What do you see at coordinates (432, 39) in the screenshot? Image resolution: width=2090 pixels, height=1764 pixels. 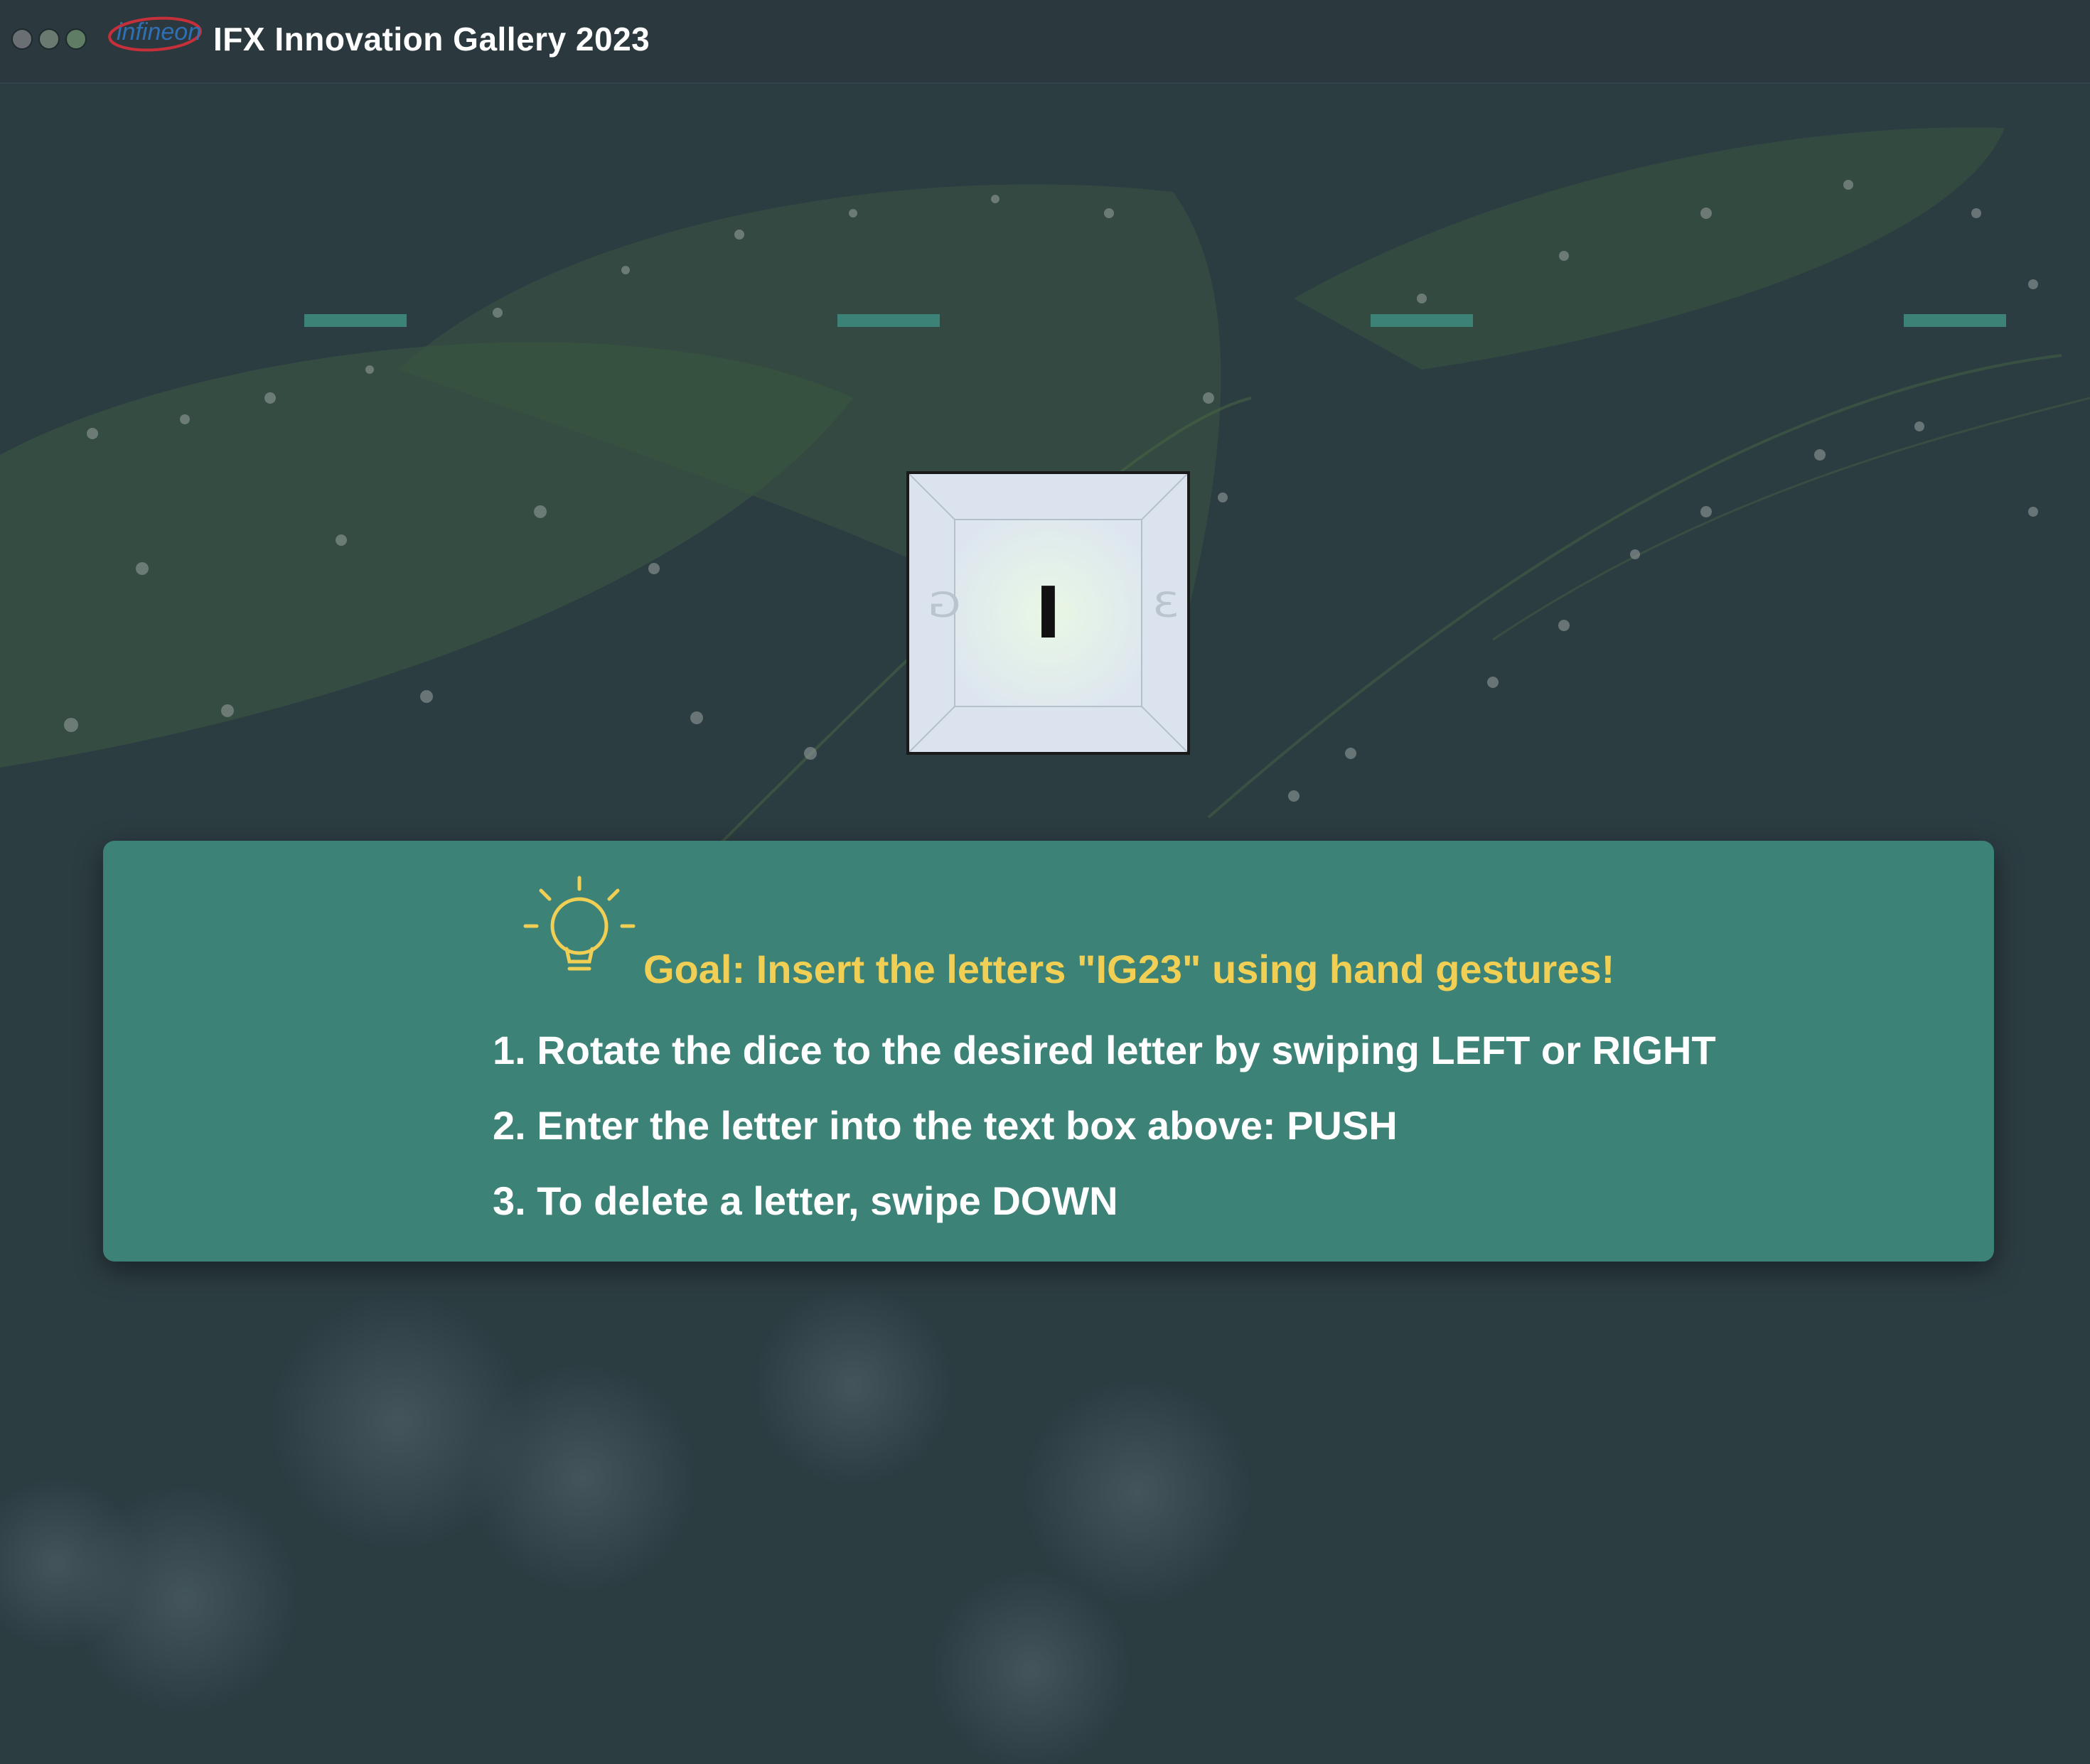 I see `window-title: IFX Innovation Gallery 2023` at bounding box center [432, 39].